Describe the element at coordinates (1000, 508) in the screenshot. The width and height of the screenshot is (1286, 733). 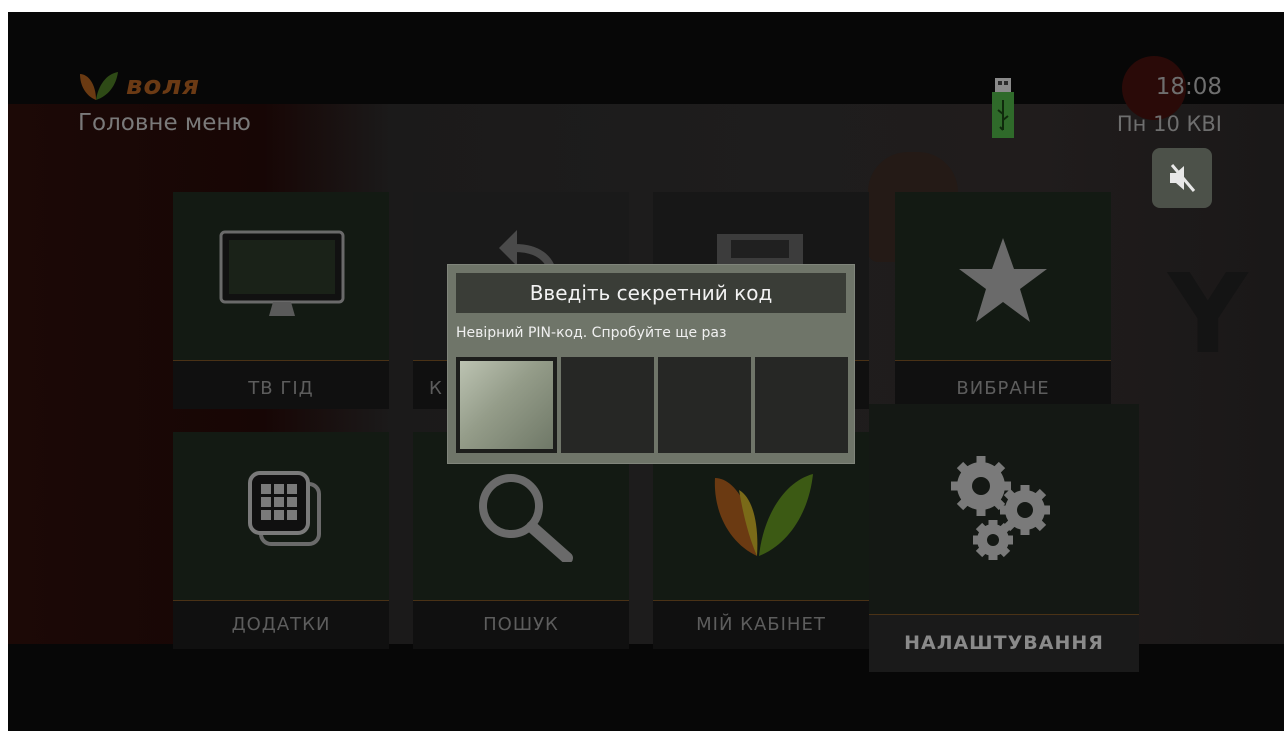
I see `gears-icon` at that location.